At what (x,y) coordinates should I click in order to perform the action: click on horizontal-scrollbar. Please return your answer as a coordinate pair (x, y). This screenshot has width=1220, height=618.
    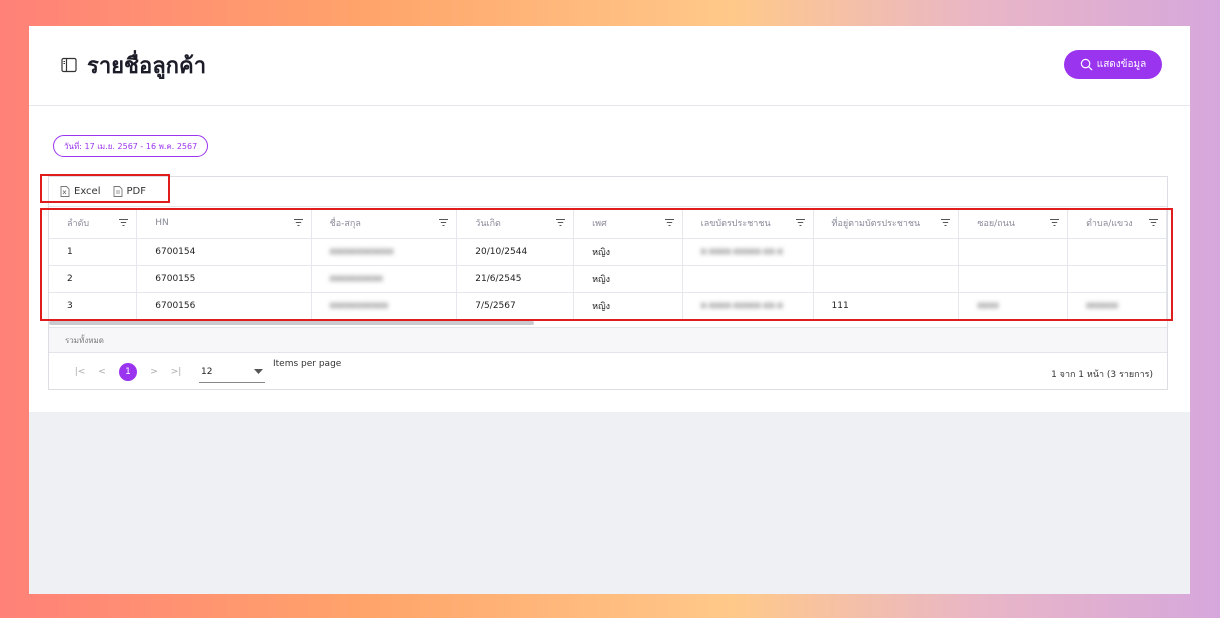
    Looking at the image, I should click on (291, 323).